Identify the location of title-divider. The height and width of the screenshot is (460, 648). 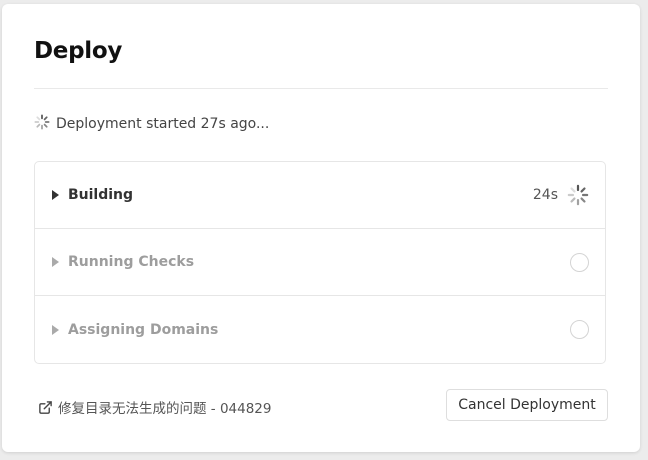
(321, 88).